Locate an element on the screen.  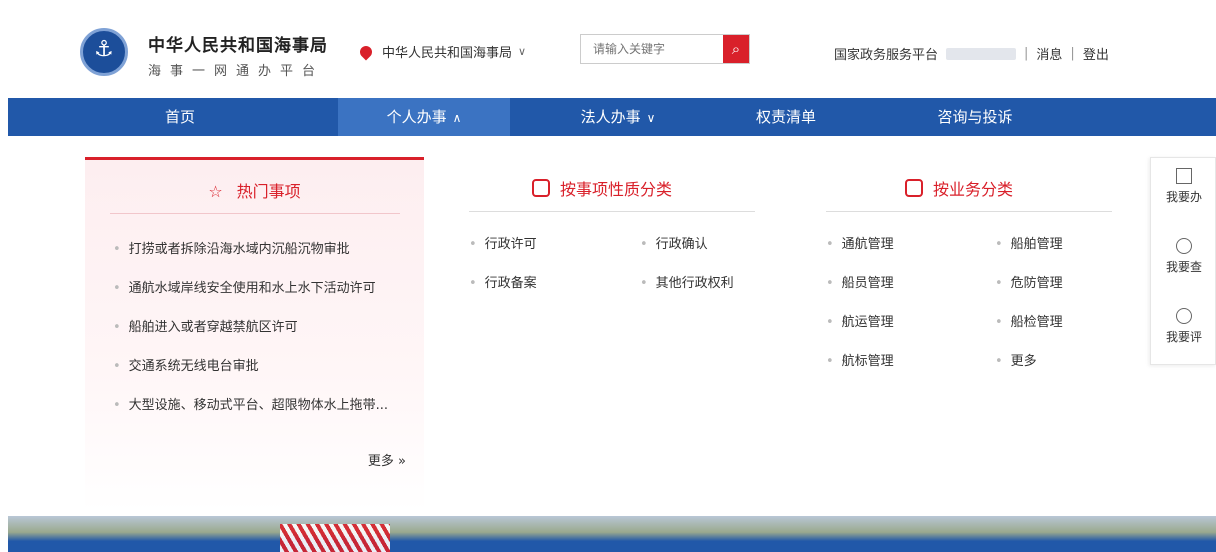
business-item: 船员管理 is located at coordinates (860, 281).